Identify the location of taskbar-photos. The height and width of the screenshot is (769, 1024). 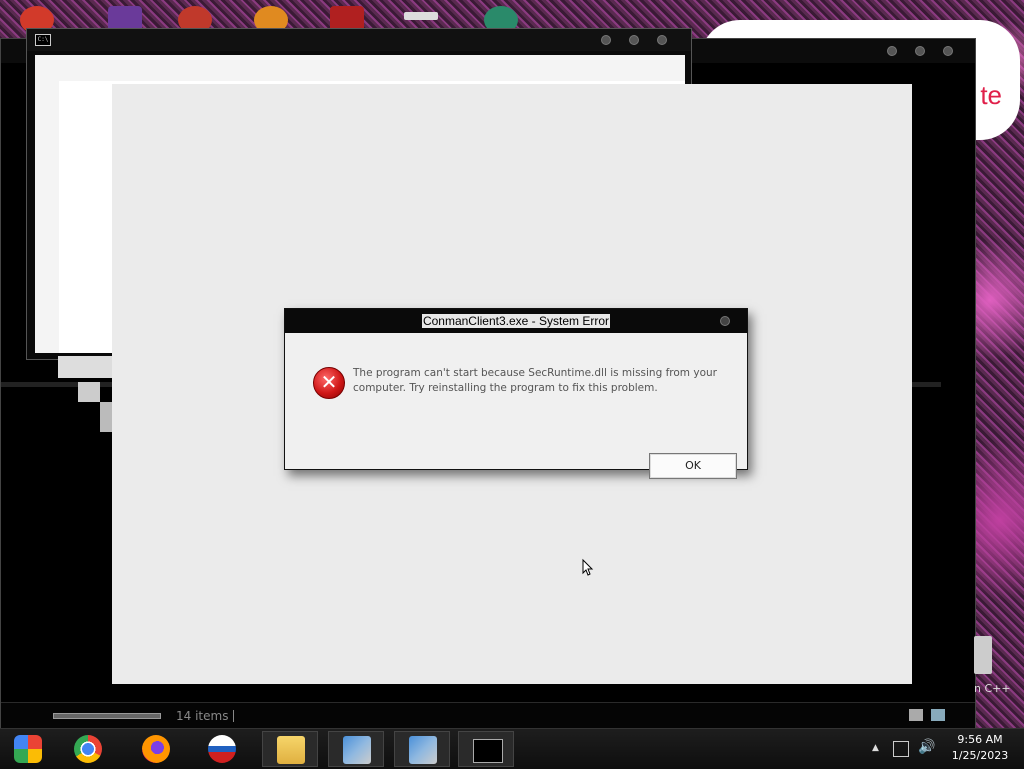
(28, 749).